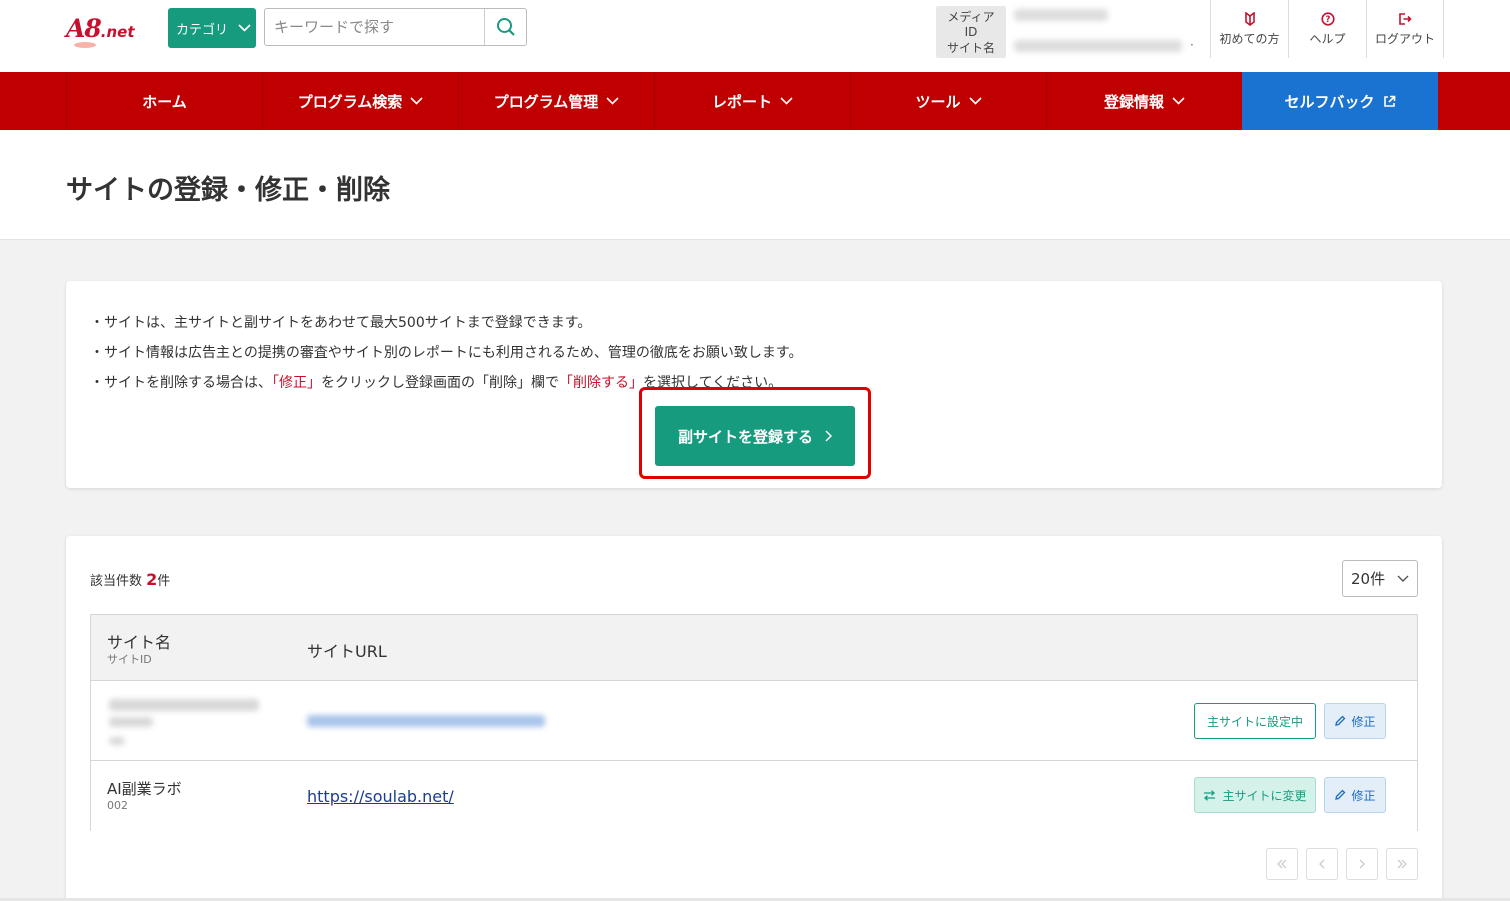 This screenshot has width=1510, height=901. Describe the element at coordinates (971, 23) in the screenshot. I see `media-id-label: メディアID` at that location.